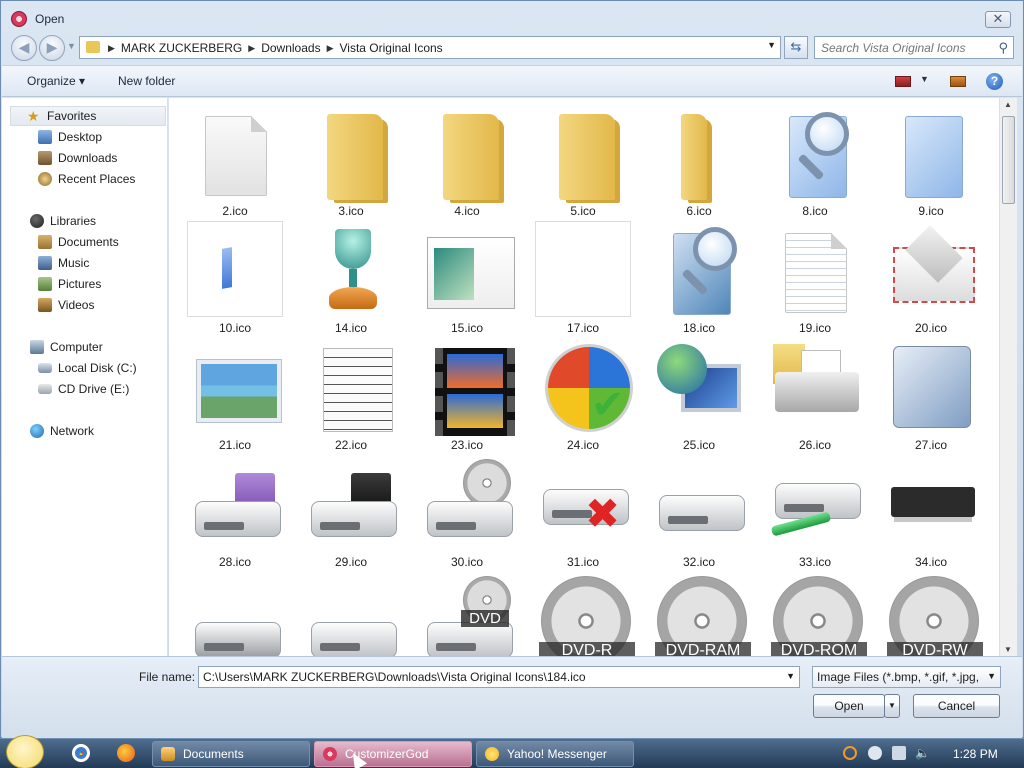 The width and height of the screenshot is (1024, 768). I want to click on search-icon: ⚲, so click(1003, 48).